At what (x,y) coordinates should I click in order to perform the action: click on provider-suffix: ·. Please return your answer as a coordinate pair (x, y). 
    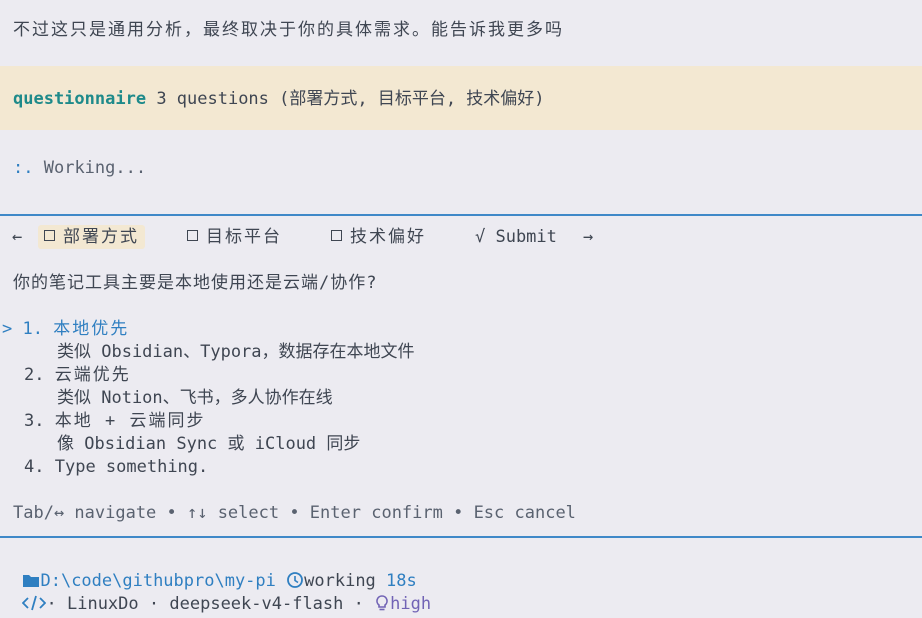
    Looking at the image, I should click on (51, 604).